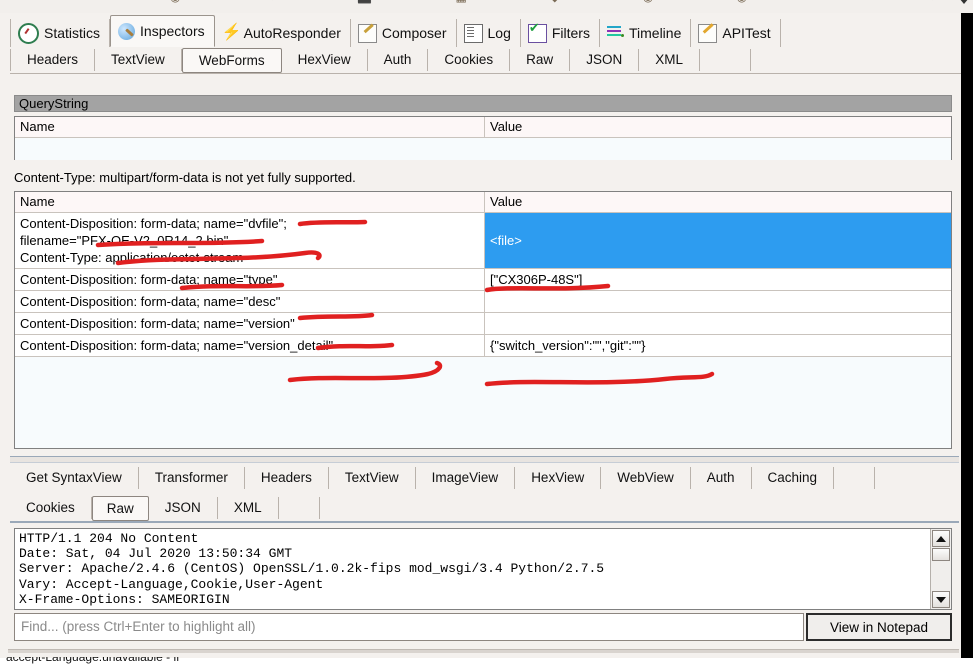 This screenshot has height=671, width=973. What do you see at coordinates (469, 60) in the screenshot?
I see `request-tab-cookies: Cookies` at bounding box center [469, 60].